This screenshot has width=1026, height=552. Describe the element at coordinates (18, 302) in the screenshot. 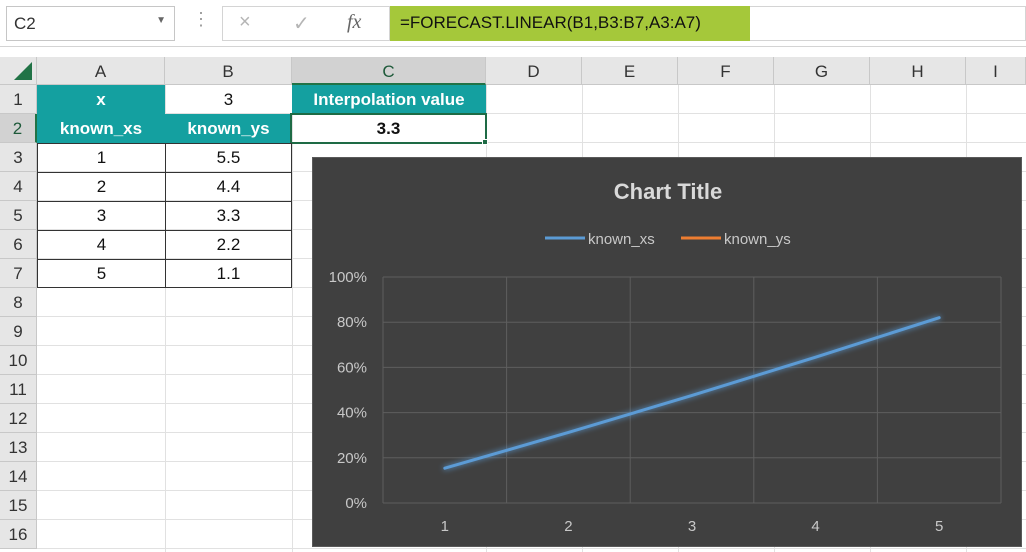

I see `row-header-8: 8` at that location.